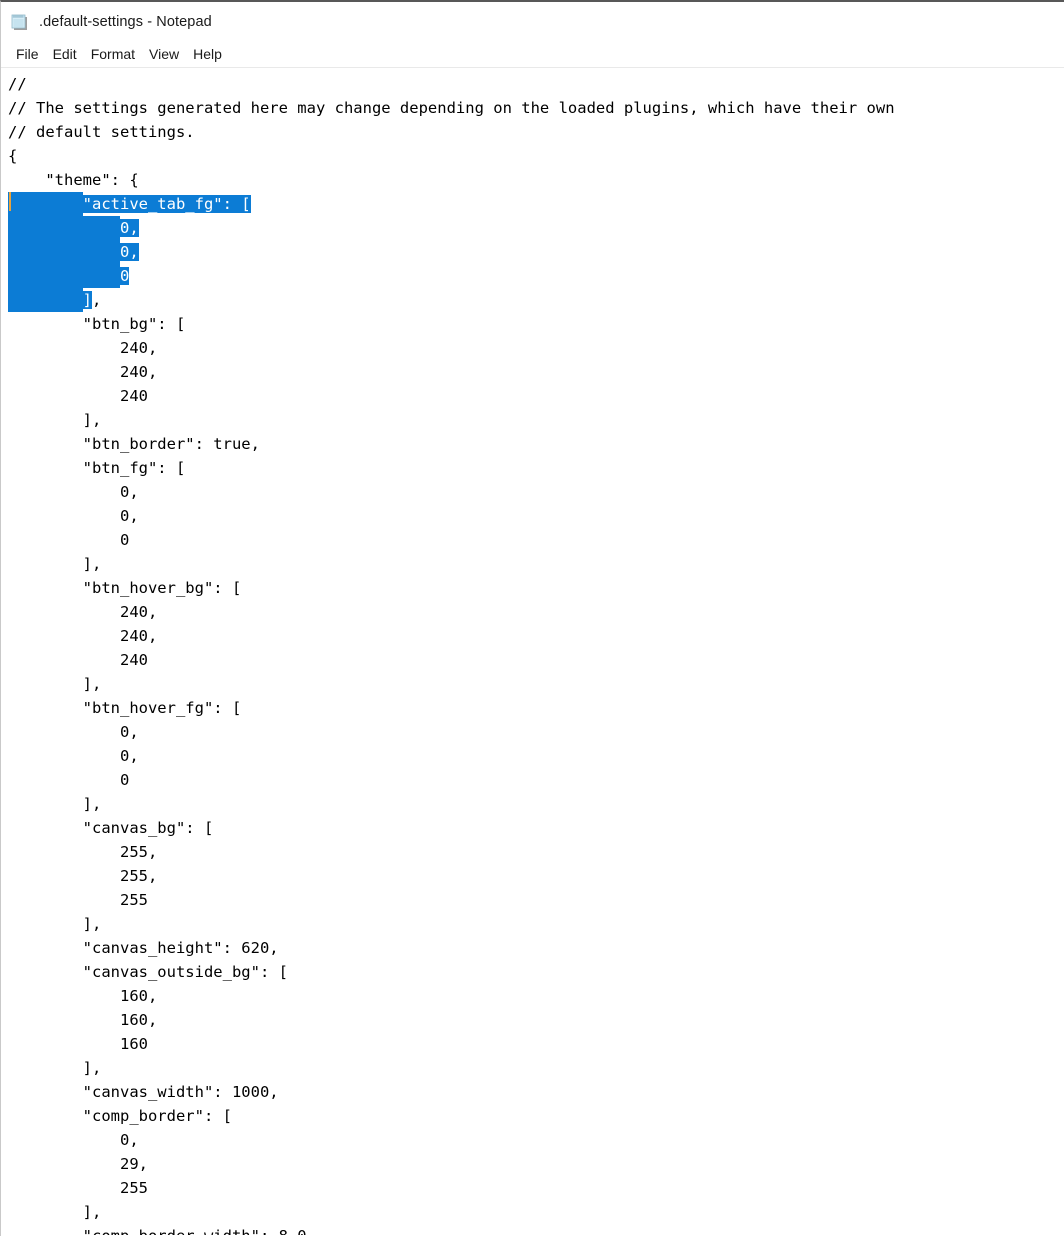  What do you see at coordinates (13, 156) in the screenshot?
I see `line-text: {` at bounding box center [13, 156].